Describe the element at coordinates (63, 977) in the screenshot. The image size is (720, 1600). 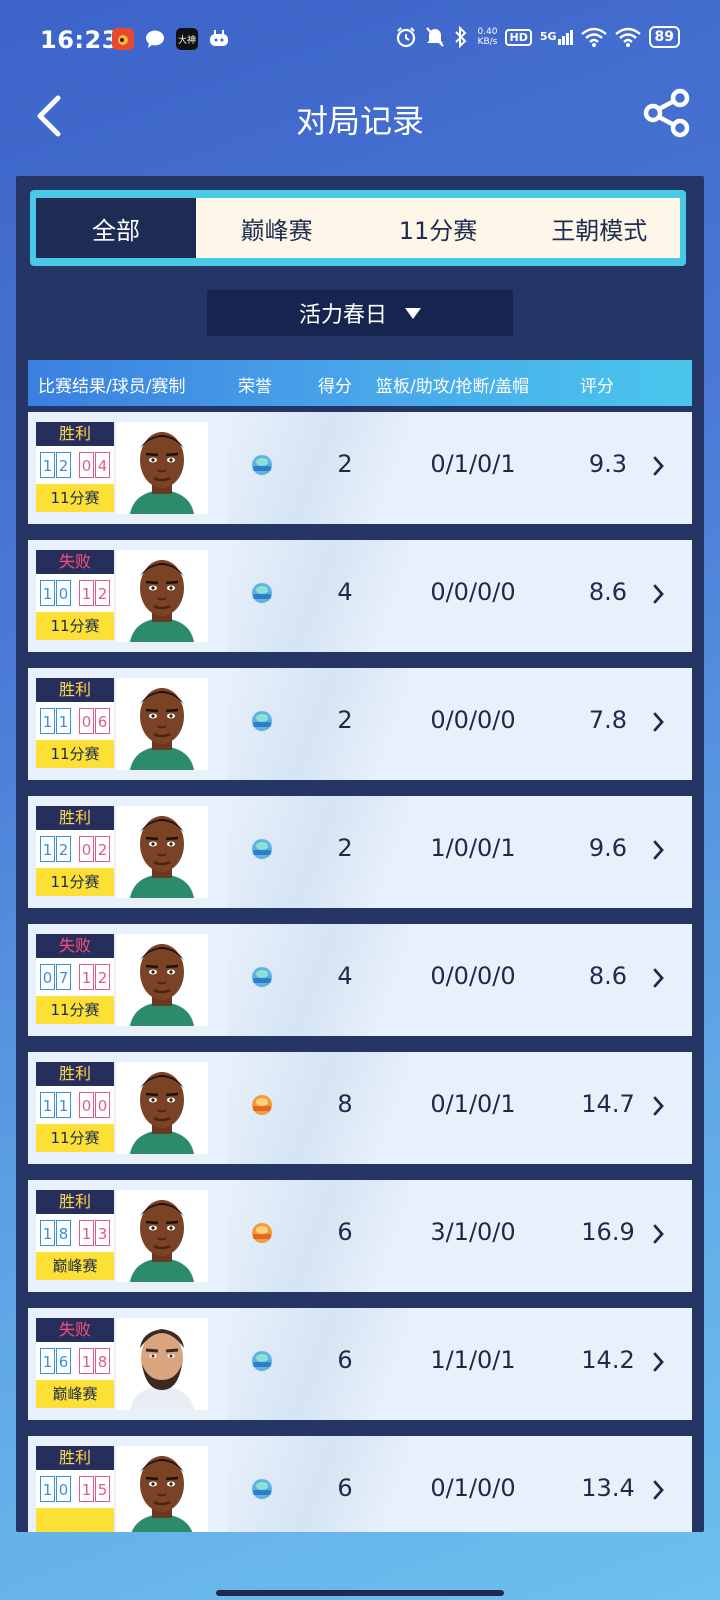
I see `score-digit: 7` at that location.